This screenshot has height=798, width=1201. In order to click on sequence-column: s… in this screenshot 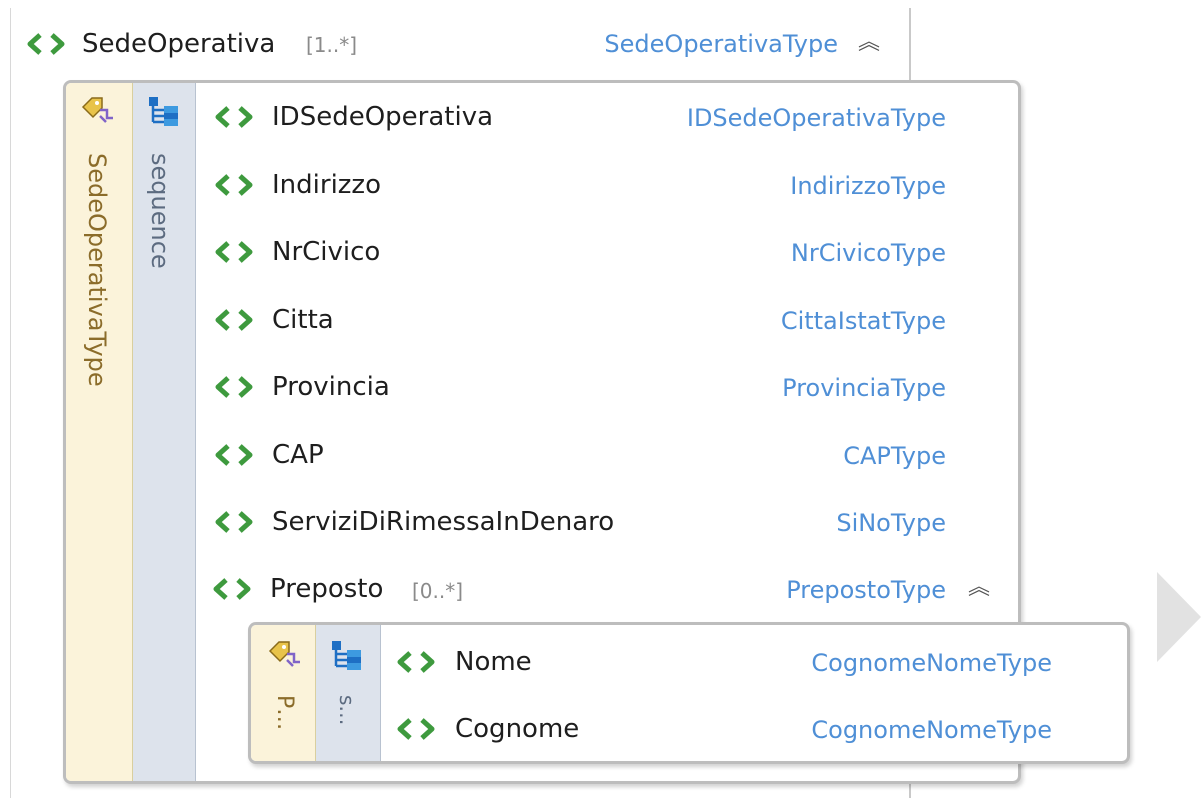, I will do `click(348, 693)`.